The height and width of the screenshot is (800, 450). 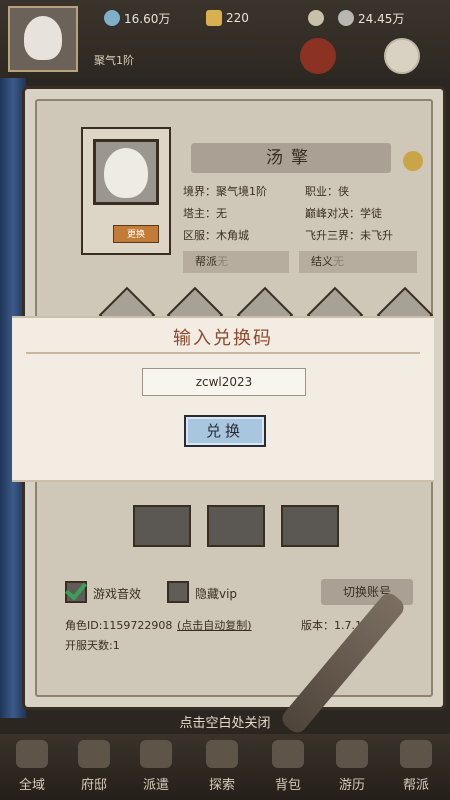 I want to click on resource-coin: 24.45万, so click(x=371, y=18).